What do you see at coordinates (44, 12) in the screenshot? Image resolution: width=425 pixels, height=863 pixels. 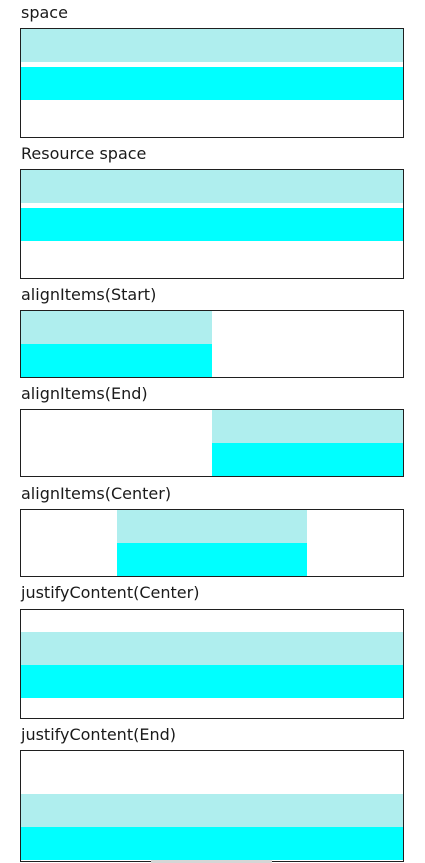 I see `section-label-space: space` at bounding box center [44, 12].